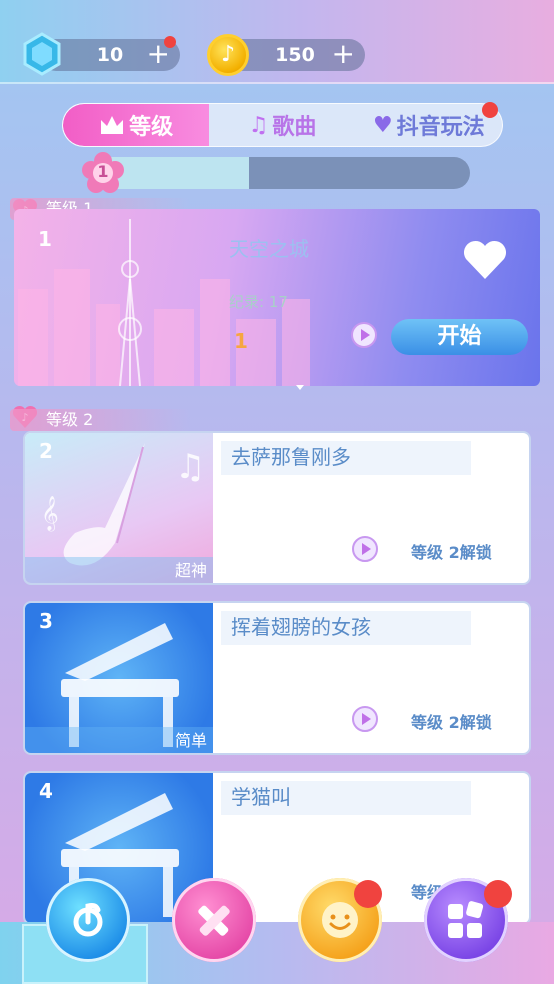 This screenshot has height=984, width=554. Describe the element at coordinates (190, 740) in the screenshot. I see `song-difficulty: 简单` at that location.